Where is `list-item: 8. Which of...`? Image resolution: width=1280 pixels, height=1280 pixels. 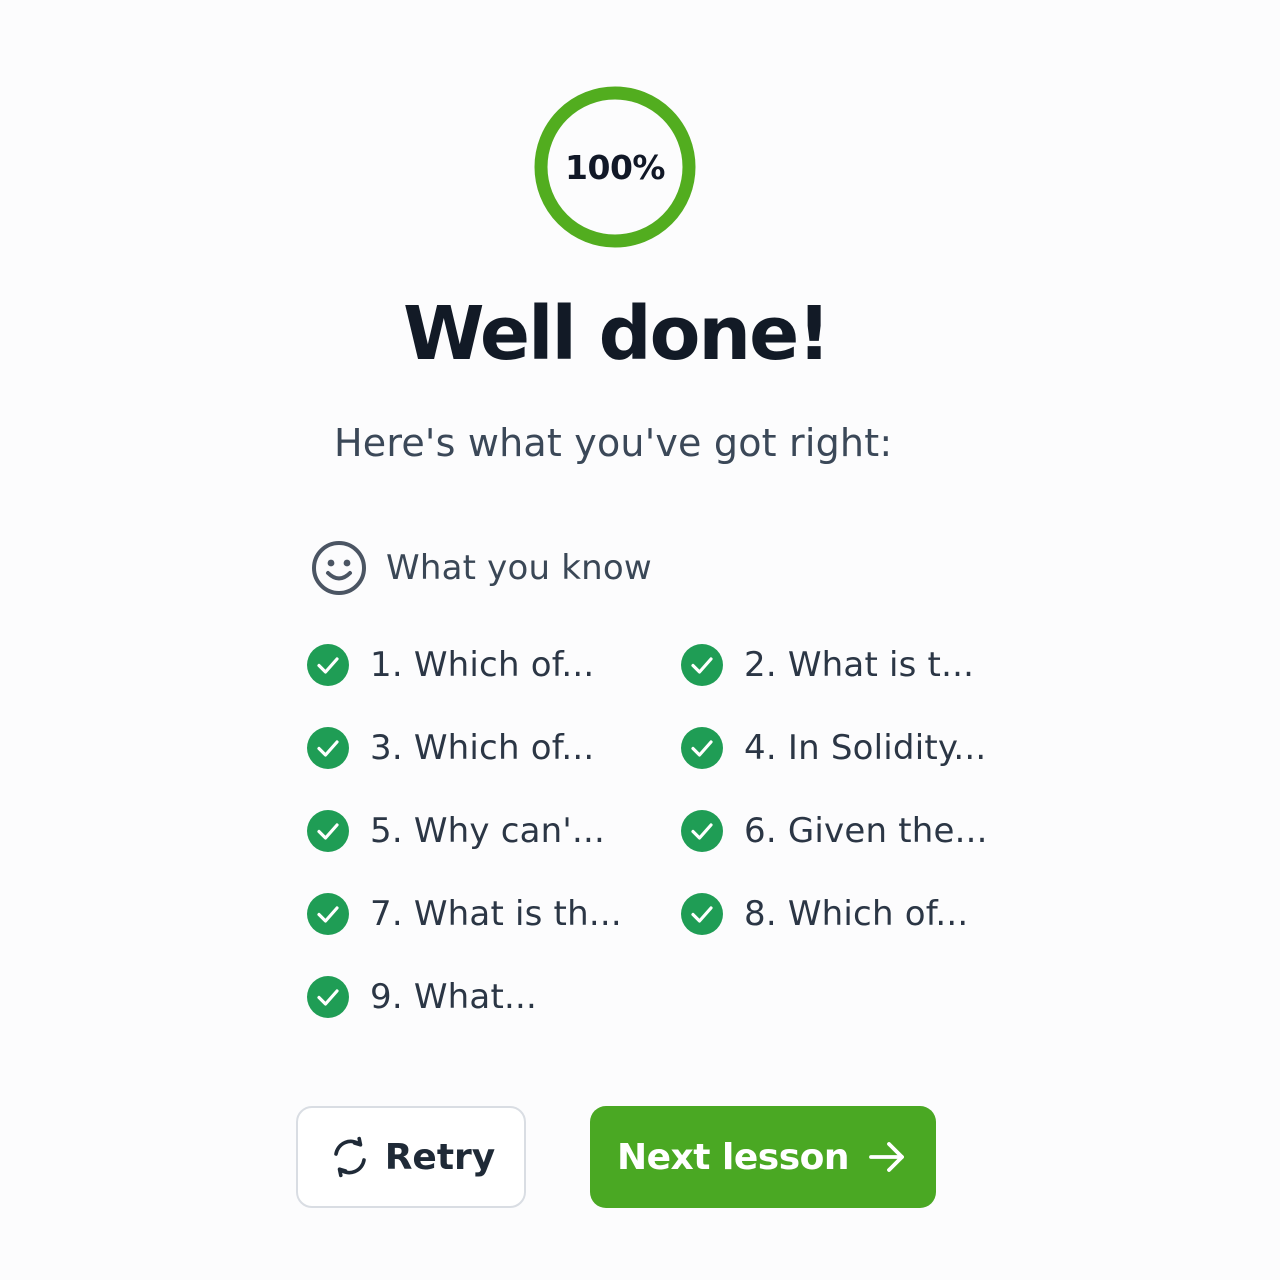 list-item: 8. Which of... is located at coordinates (824, 914).